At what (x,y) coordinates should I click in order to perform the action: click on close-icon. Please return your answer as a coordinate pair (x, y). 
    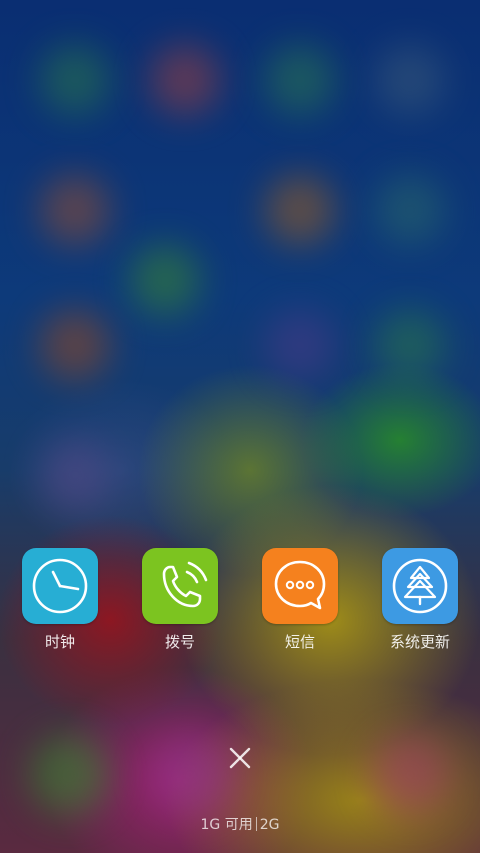
    Looking at the image, I should click on (240, 758).